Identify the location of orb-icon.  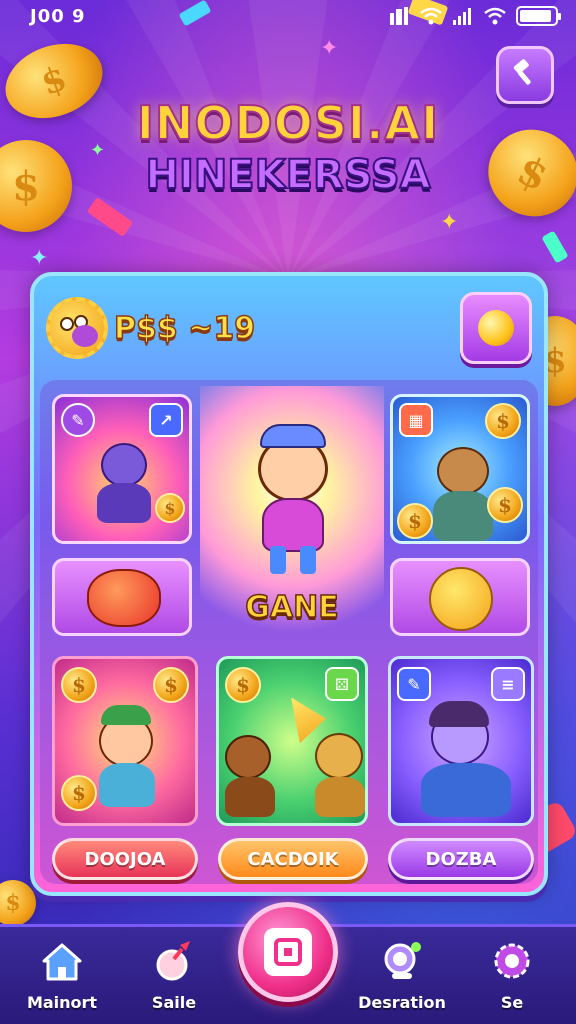
(496, 328).